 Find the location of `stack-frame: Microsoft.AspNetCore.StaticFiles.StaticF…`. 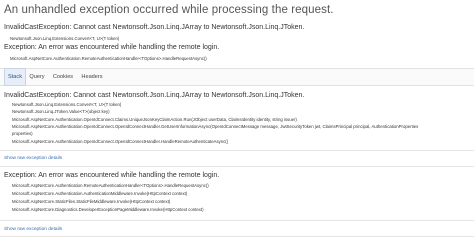

stack-frame: Microsoft.AspNetCore.StaticFiles.StaticF… is located at coordinates (91, 201).